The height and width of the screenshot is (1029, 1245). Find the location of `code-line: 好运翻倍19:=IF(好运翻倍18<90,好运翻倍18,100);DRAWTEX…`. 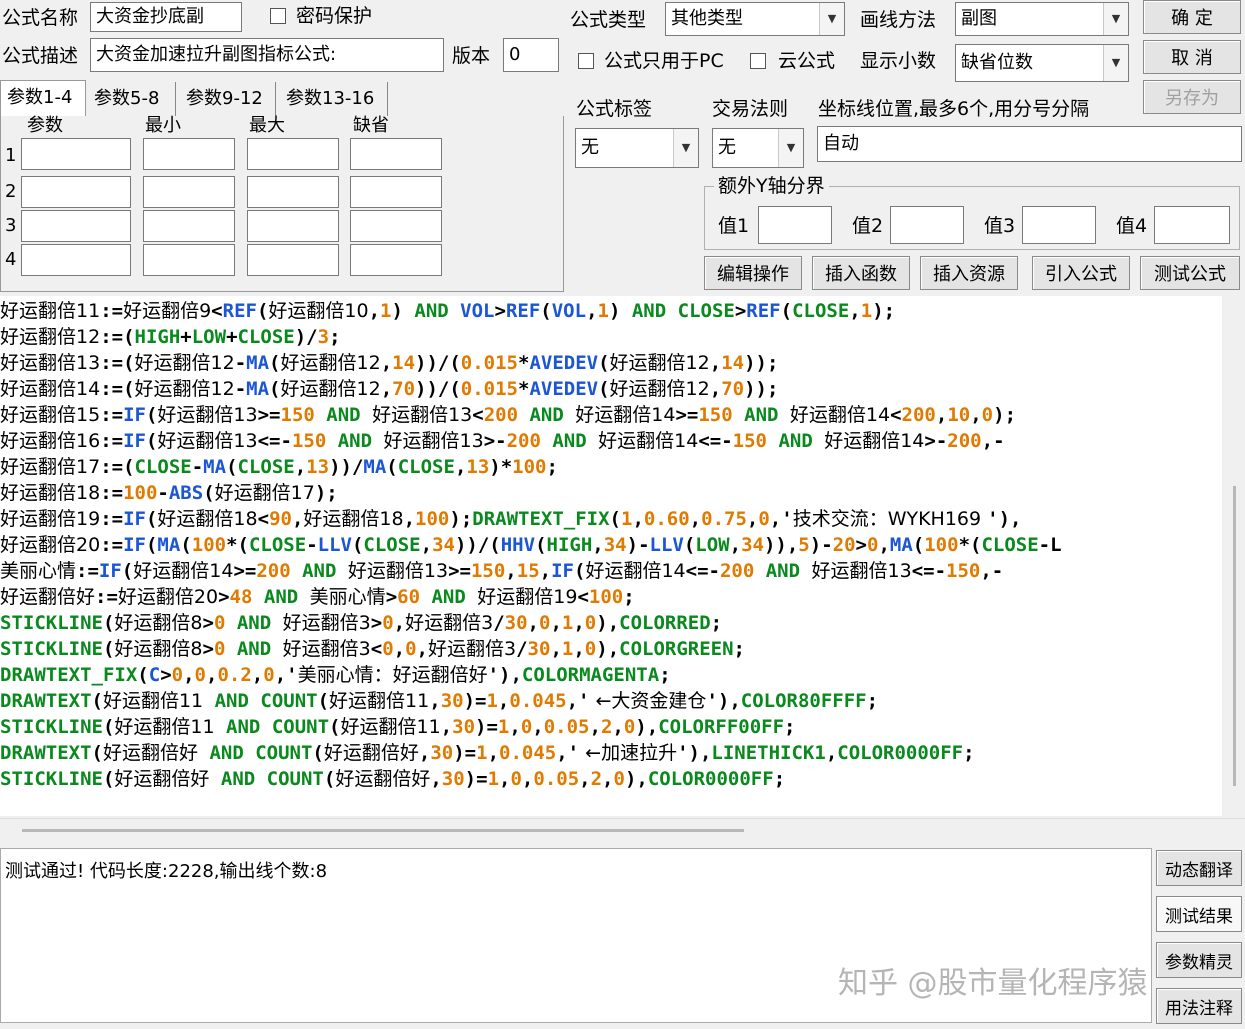

code-line: 好运翻倍19:=IF(好运翻倍18<90,好运翻倍18,100);DRAWTEX… is located at coordinates (511, 519).